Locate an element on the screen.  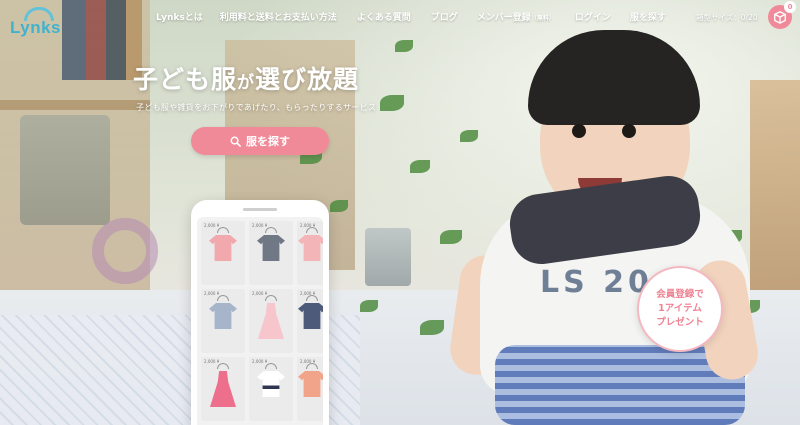
child-hair is located at coordinates (614, 77).